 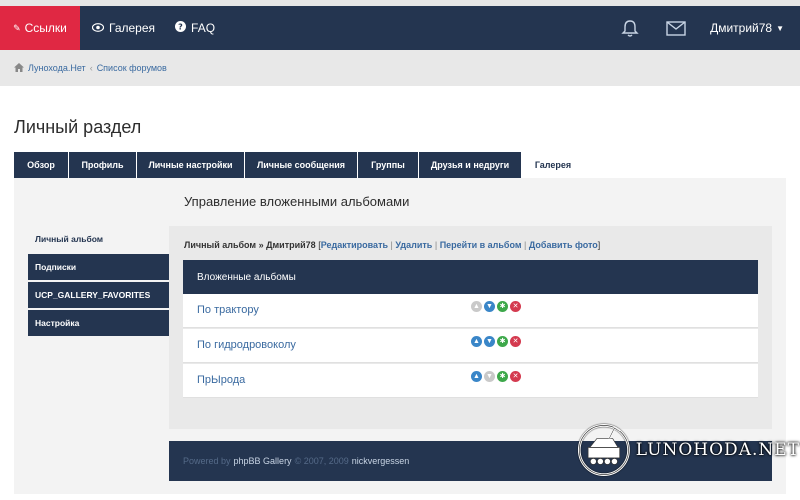 I want to click on sidebar-item-settings: Настройка, so click(x=98, y=323).